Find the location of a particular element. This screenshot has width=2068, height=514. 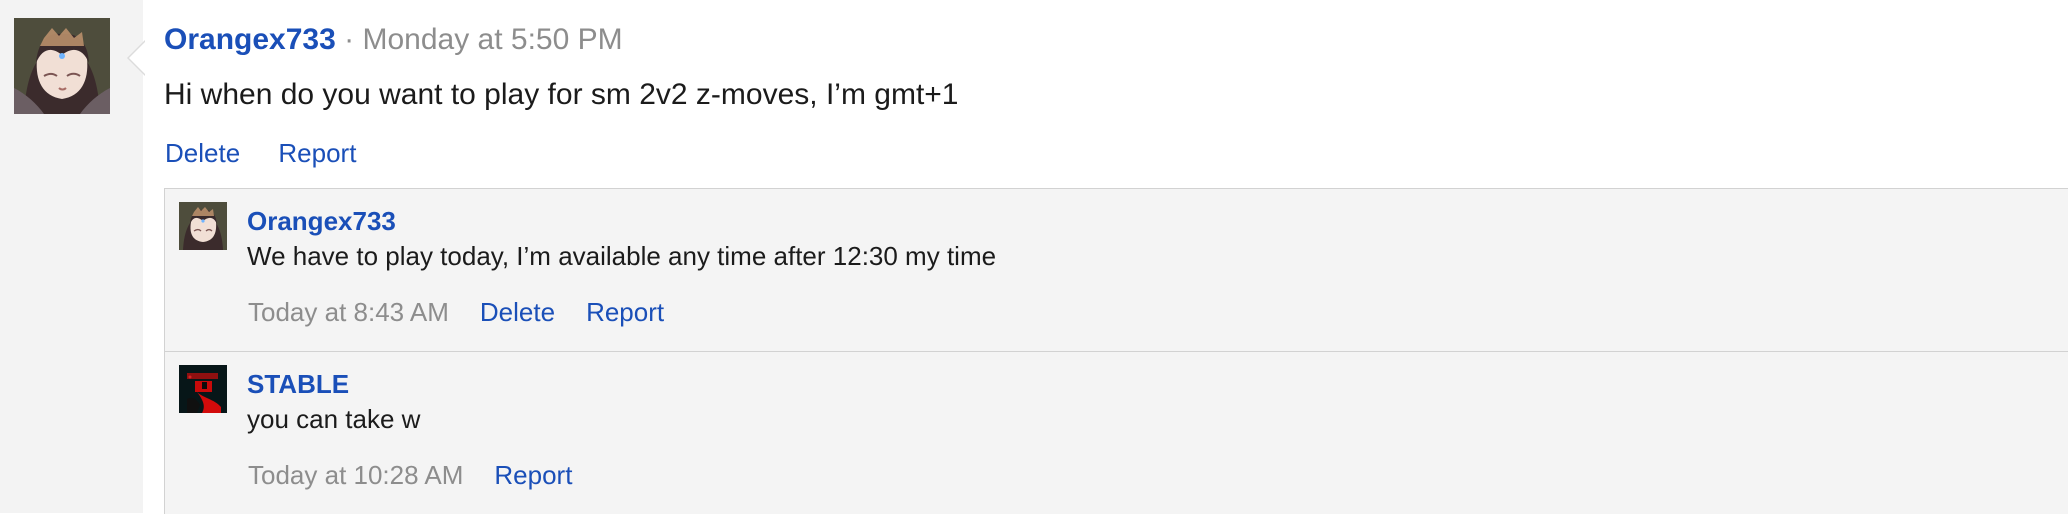

comment-author-link: Orangex733 is located at coordinates (321, 221).